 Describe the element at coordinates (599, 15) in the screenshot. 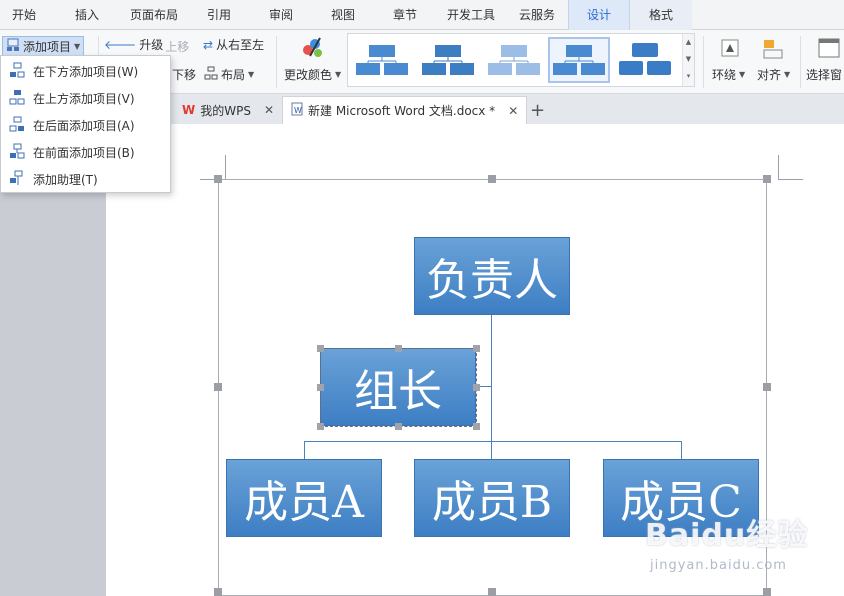

I see `tab-design: 设计` at that location.